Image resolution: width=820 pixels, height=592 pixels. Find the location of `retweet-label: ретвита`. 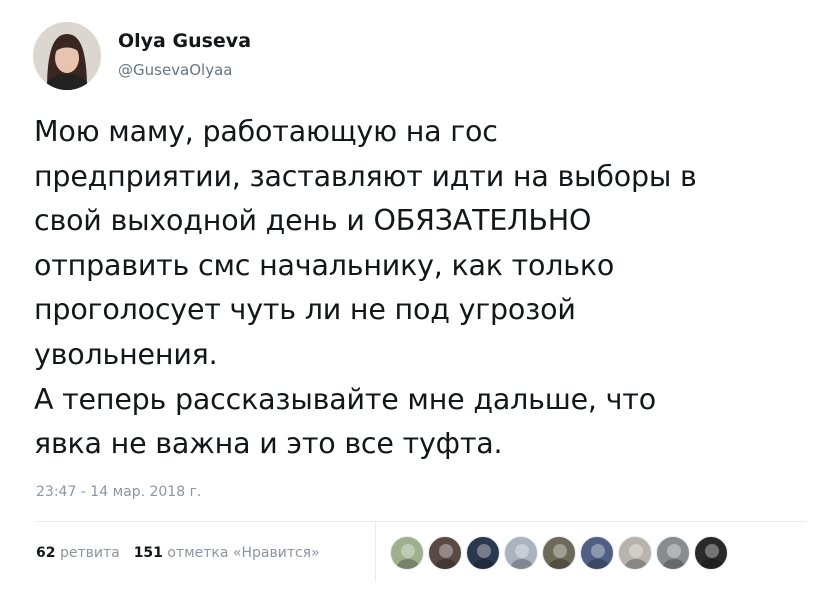

retweet-label: ретвита is located at coordinates (89, 553).